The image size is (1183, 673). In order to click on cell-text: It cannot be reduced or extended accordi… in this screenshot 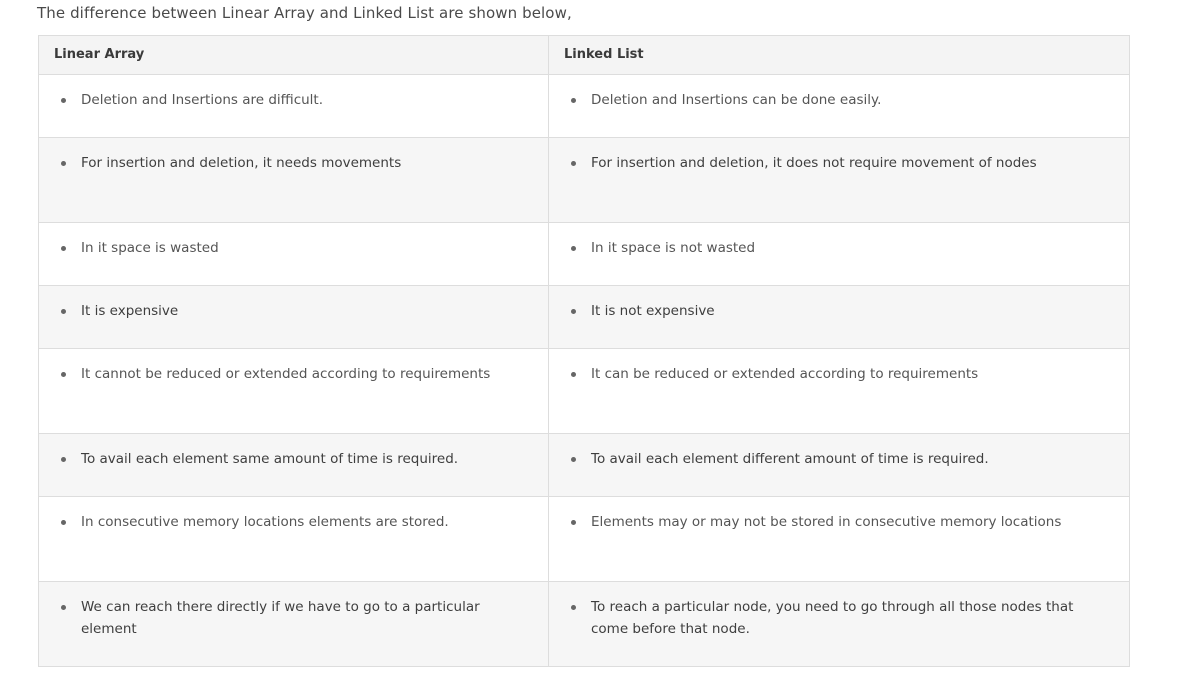, I will do `click(286, 374)`.